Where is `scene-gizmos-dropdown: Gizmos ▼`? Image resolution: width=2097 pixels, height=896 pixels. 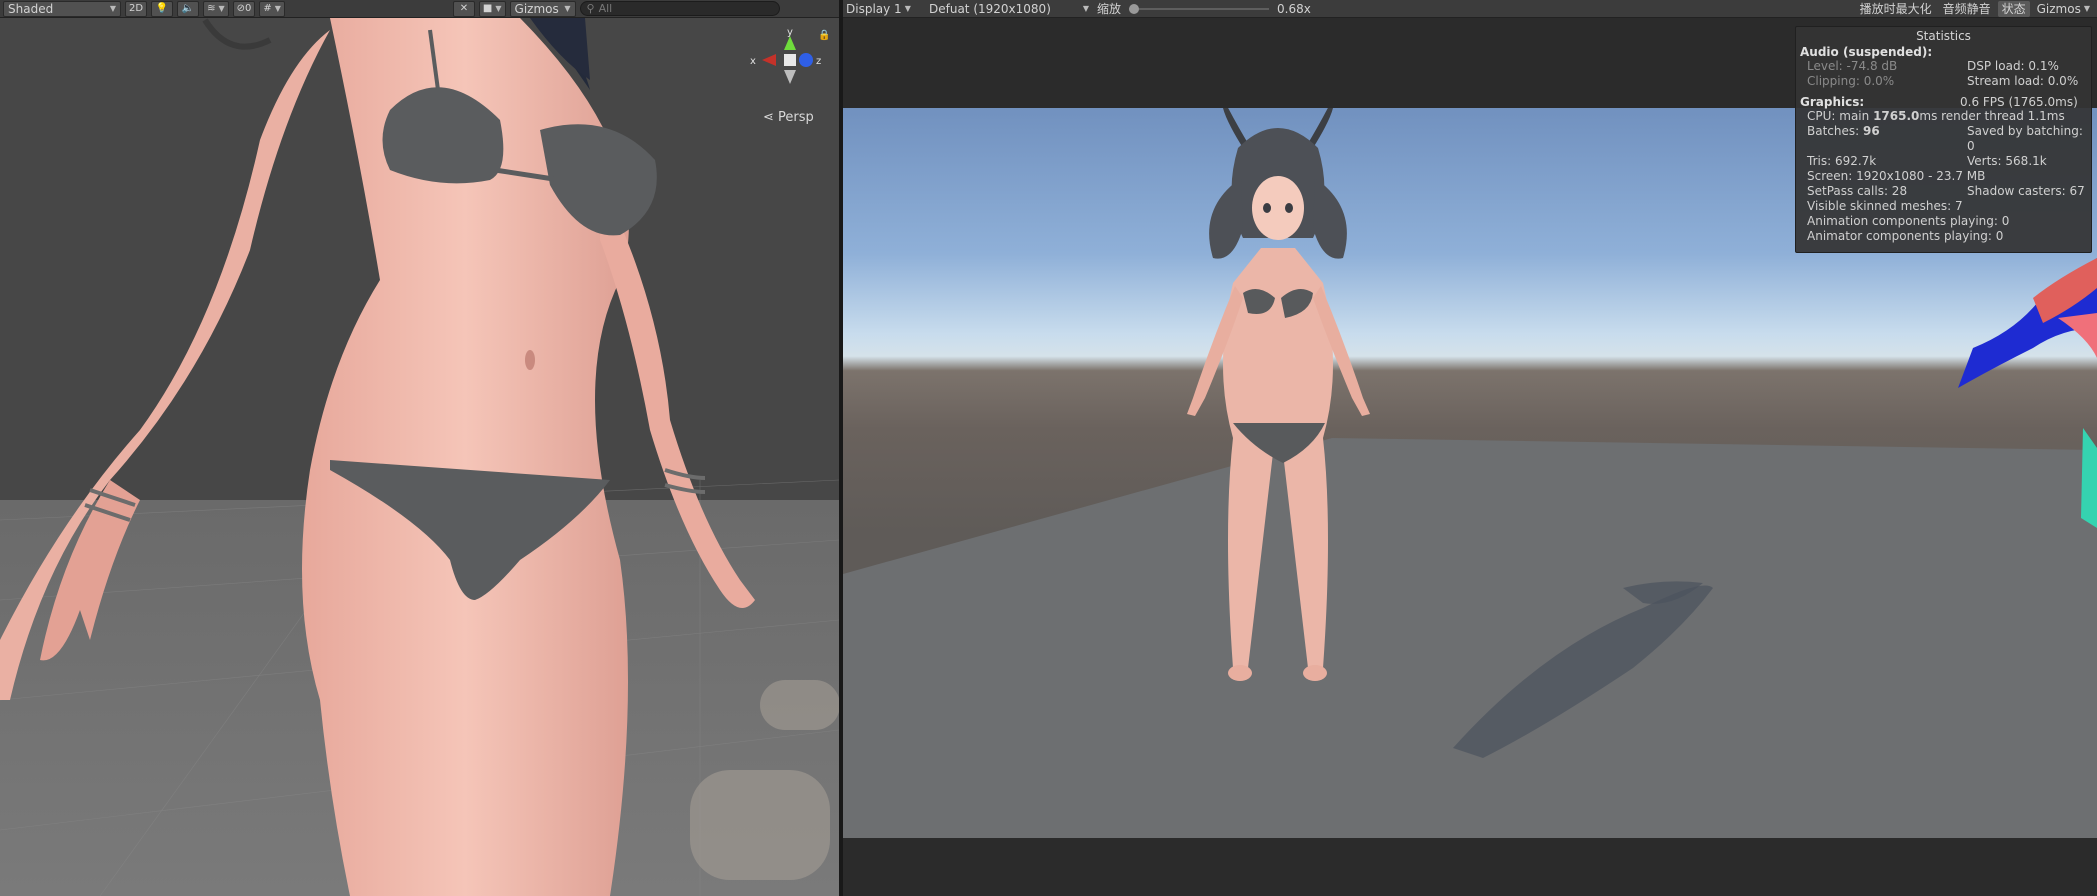
scene-gizmos-dropdown: Gizmos ▼ is located at coordinates (542, 8).